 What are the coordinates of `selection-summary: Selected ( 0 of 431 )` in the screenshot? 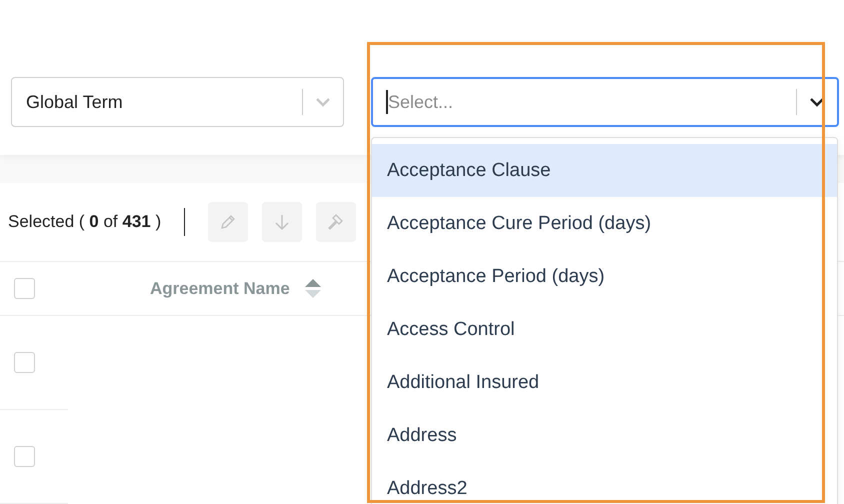 It's located at (85, 222).